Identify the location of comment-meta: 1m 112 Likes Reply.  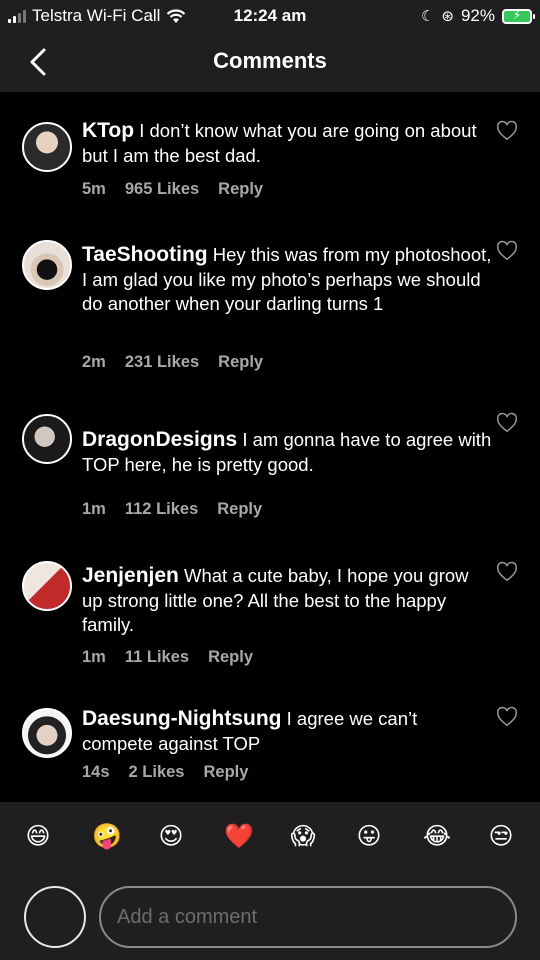
(172, 509).